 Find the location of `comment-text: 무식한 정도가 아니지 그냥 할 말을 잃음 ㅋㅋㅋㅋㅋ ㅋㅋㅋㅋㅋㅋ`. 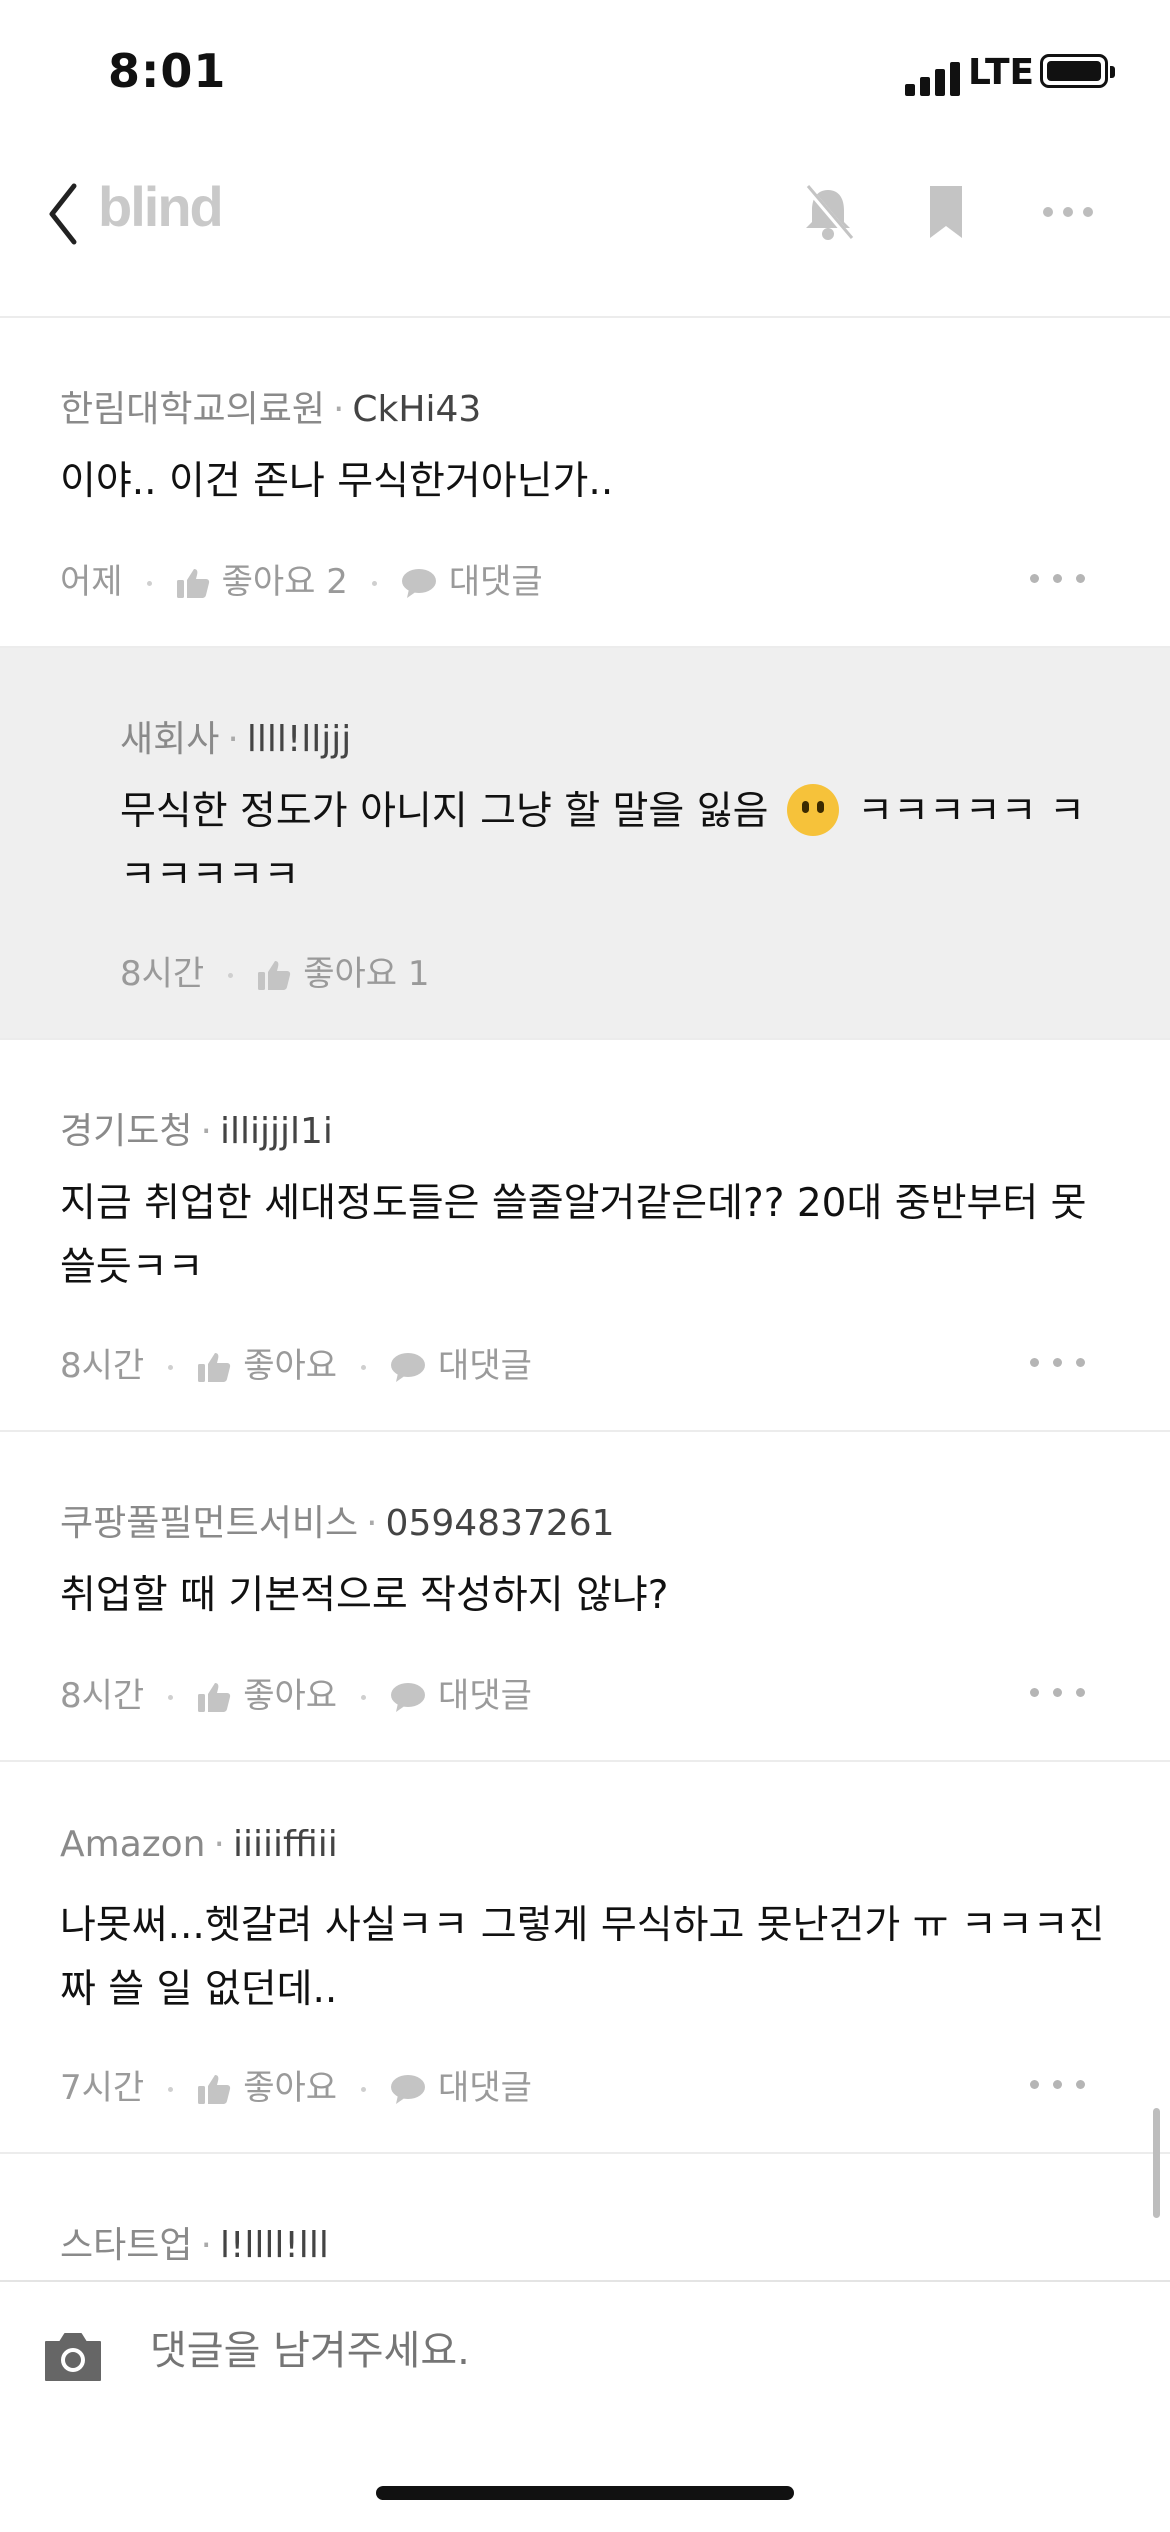

comment-text: 무식한 정도가 아니지 그냥 할 말을 잃음 ㅋㅋㅋㅋㅋ ㅋㅋㅋㅋㅋㅋ is located at coordinates (615, 844).